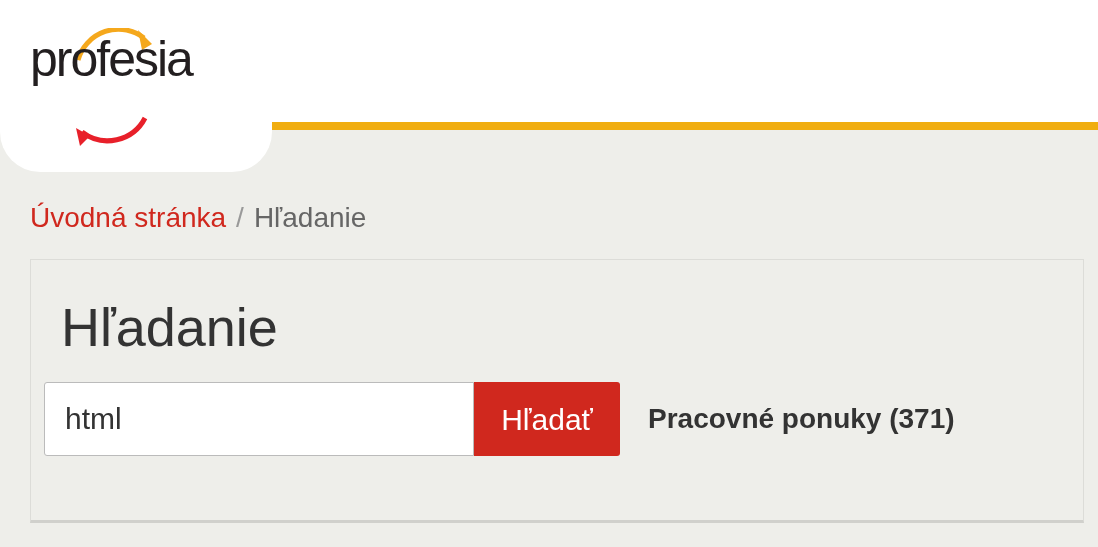 This screenshot has height=547, width=1098. I want to click on search-field: html, so click(259, 419).